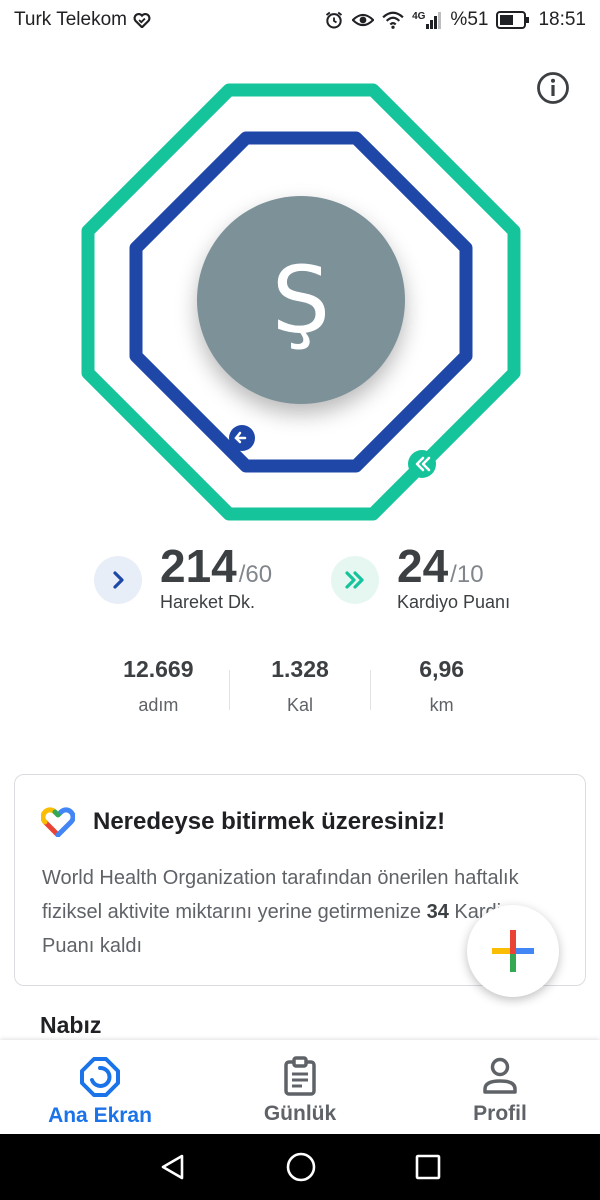 The height and width of the screenshot is (1200, 600). I want to click on double-chevron-right-icon, so click(354, 580).